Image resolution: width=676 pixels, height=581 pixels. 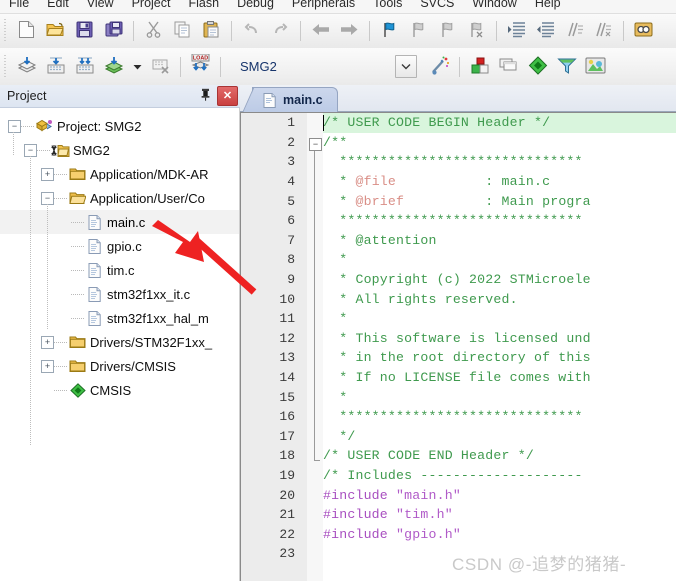 I want to click on menu-item-peripherals: Peripherals, so click(x=323, y=6).